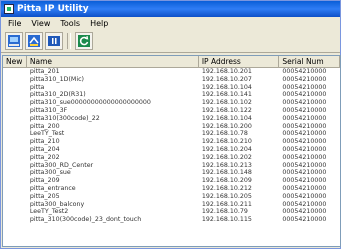 Image resolution: width=341 pixels, height=249 pixels. What do you see at coordinates (49, 212) in the screenshot?
I see `device-name: LeeTY_Test2` at bounding box center [49, 212].